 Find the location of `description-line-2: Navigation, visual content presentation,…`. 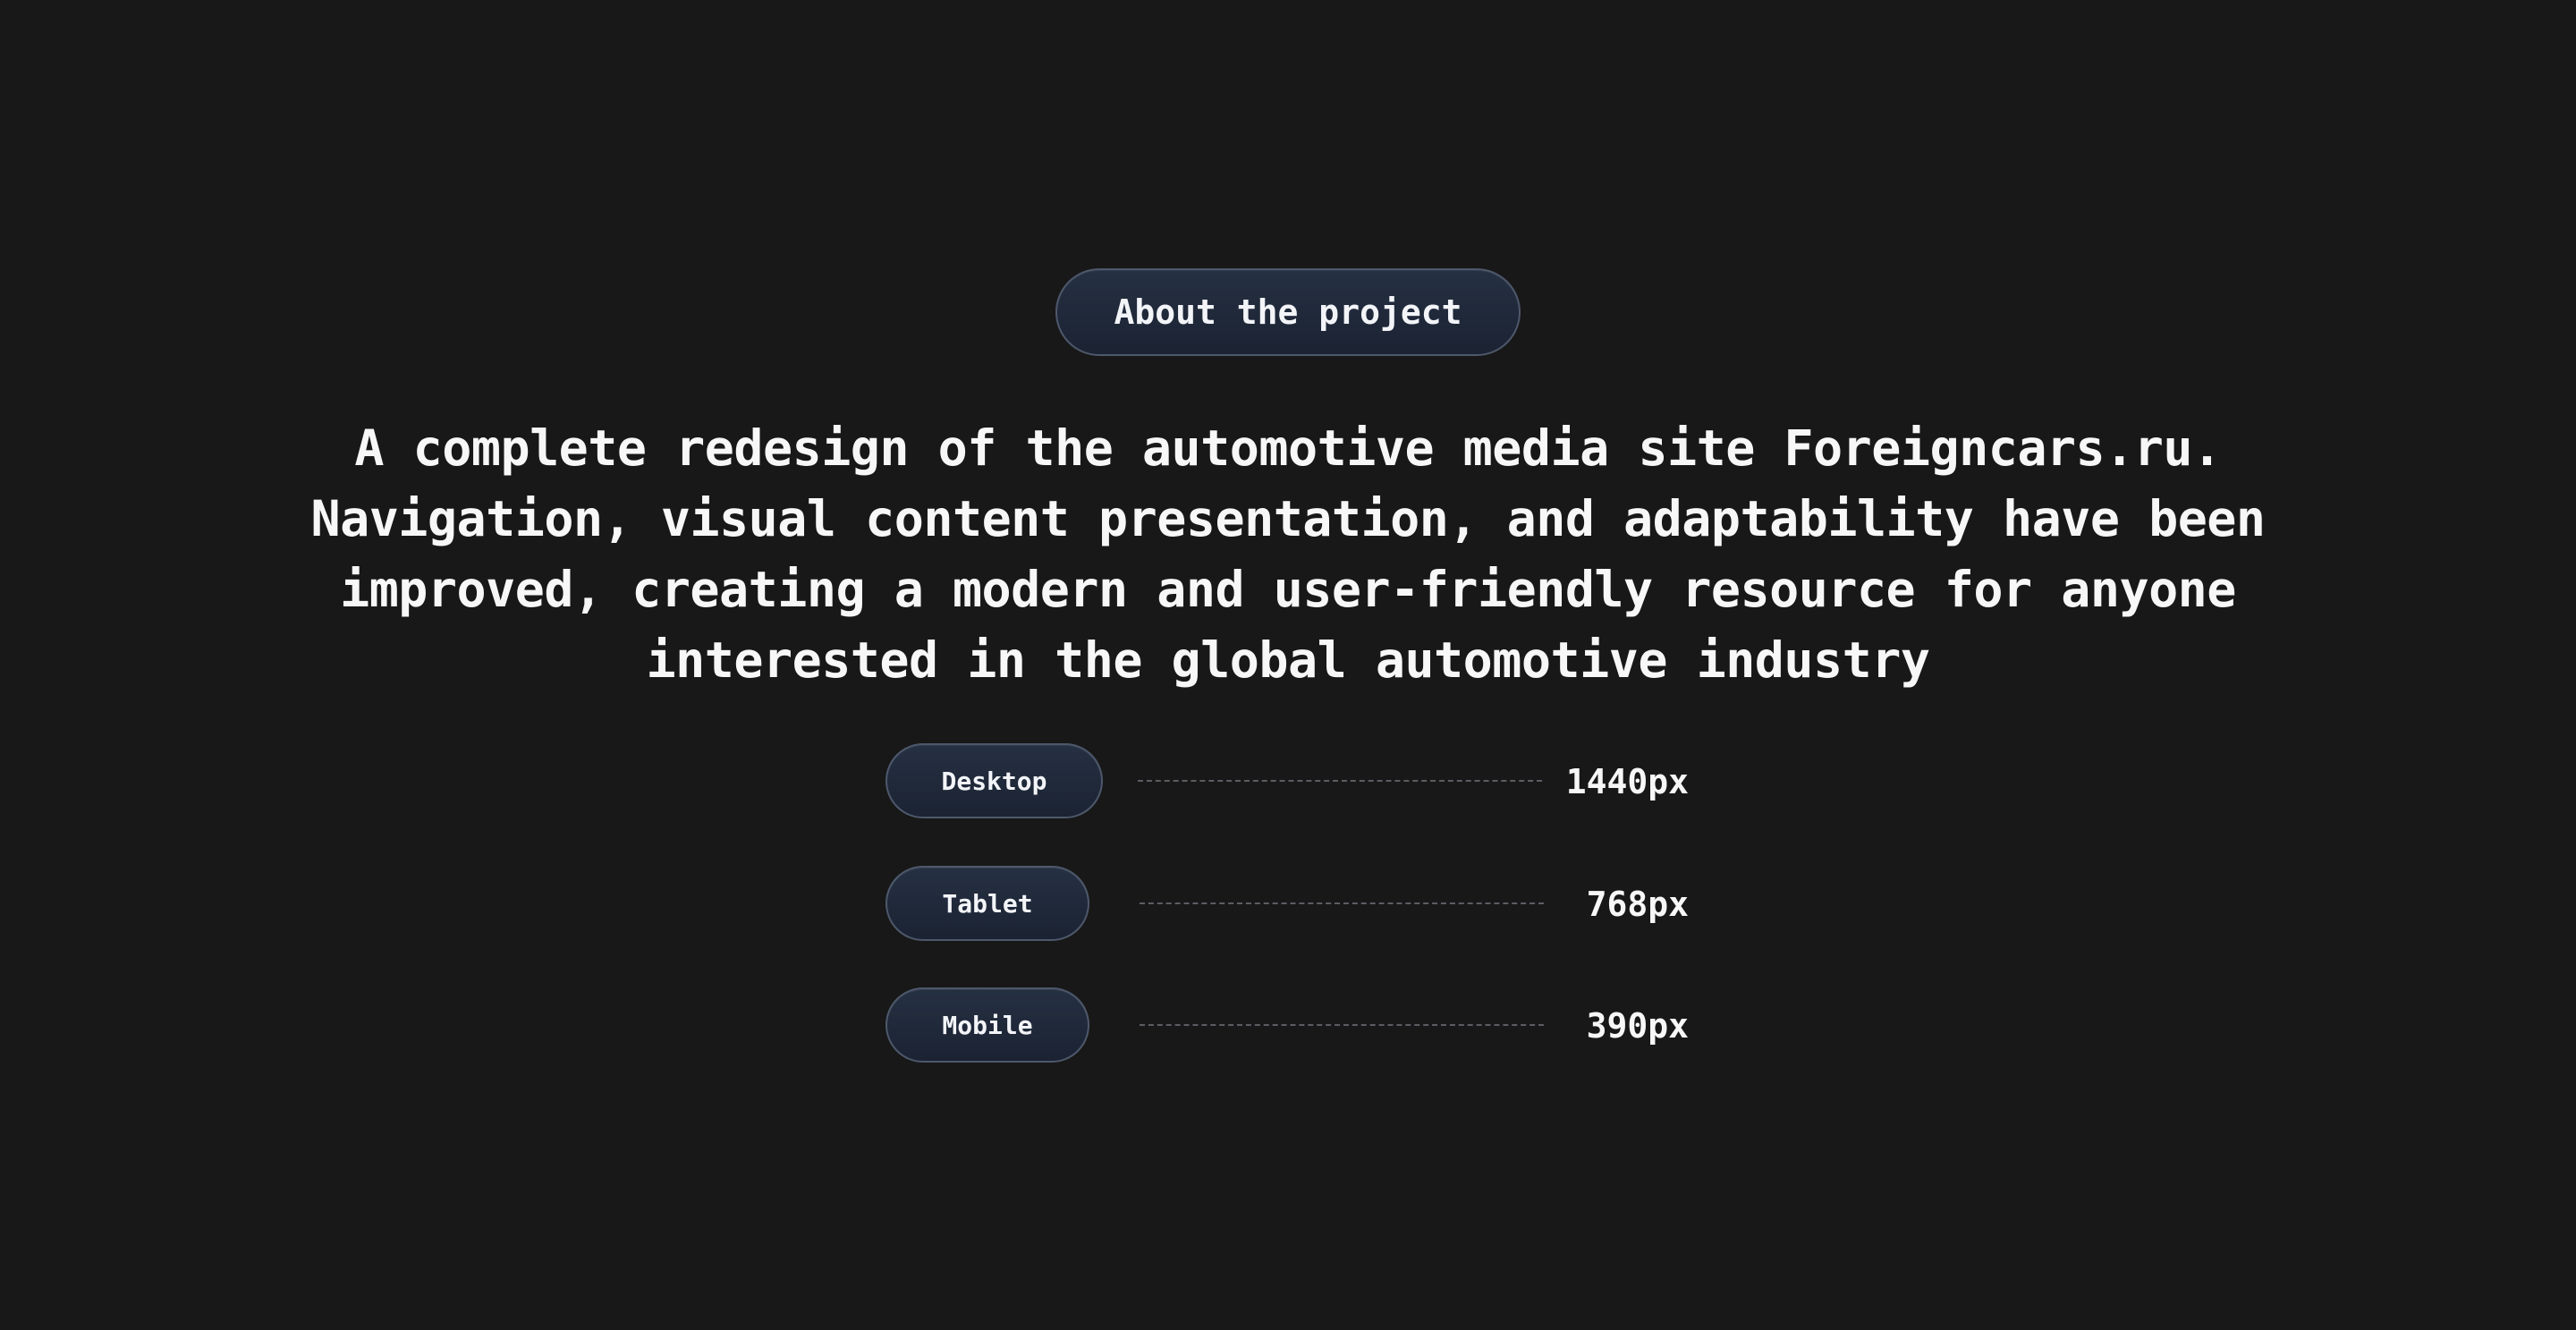

description-line-2: Navigation, visual content presentation,… is located at coordinates (1288, 518).